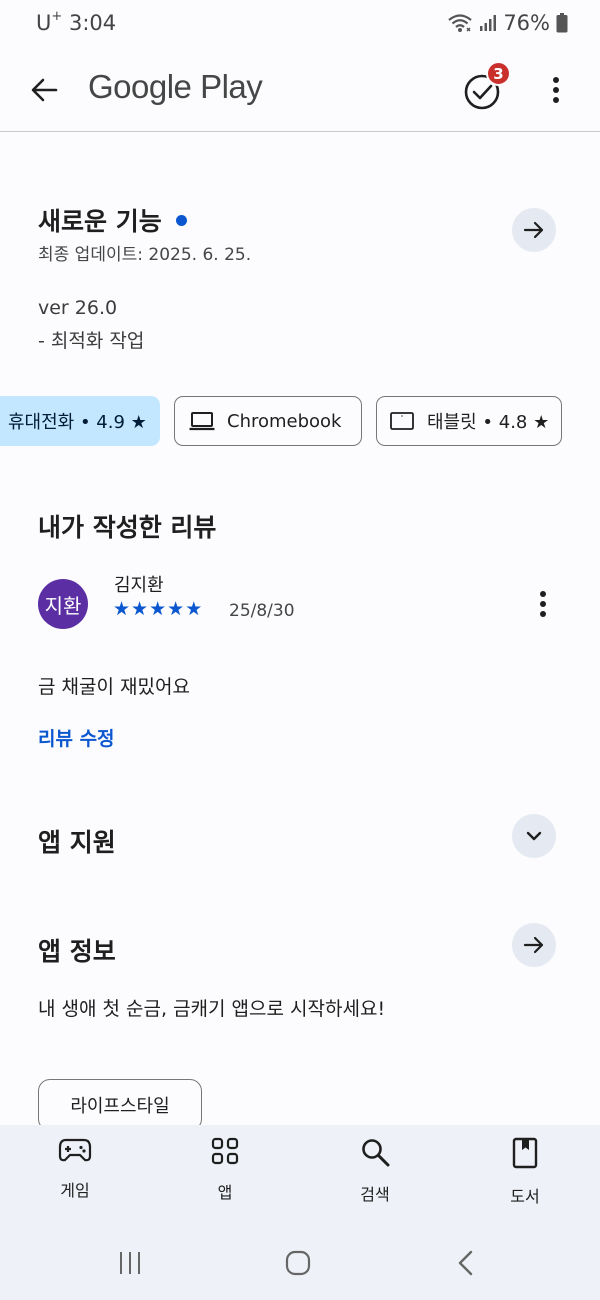 The height and width of the screenshot is (1300, 600). What do you see at coordinates (175, 86) in the screenshot?
I see `app-title: Google Play` at bounding box center [175, 86].